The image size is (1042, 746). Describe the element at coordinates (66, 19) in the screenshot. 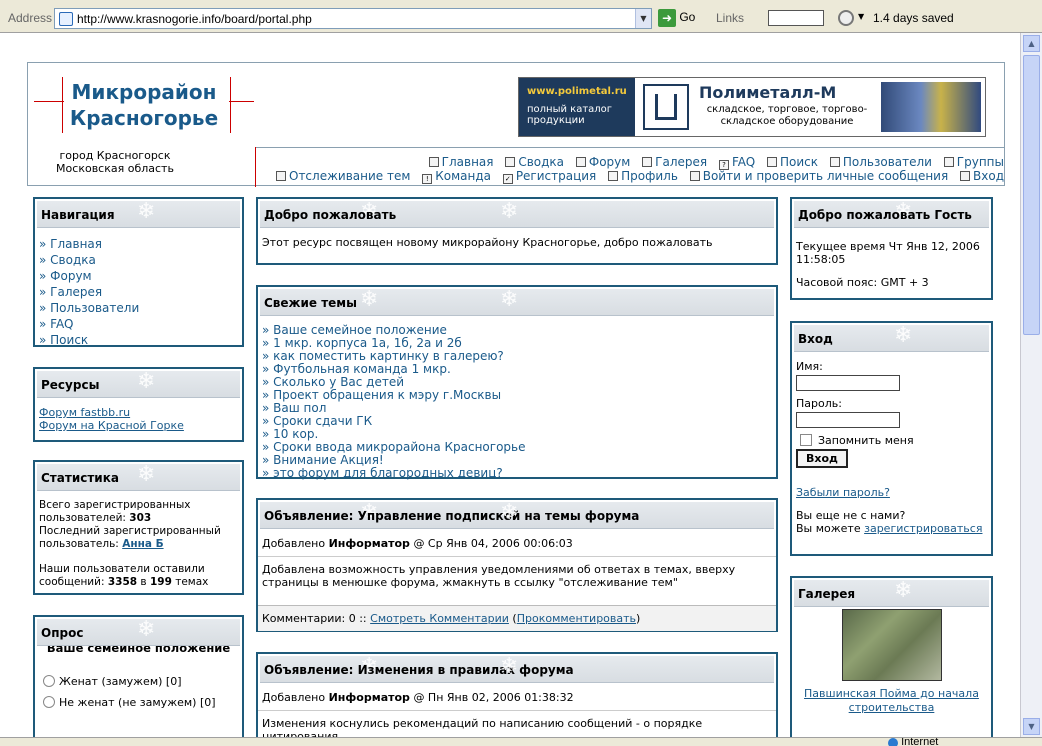

I see `page-icon` at that location.